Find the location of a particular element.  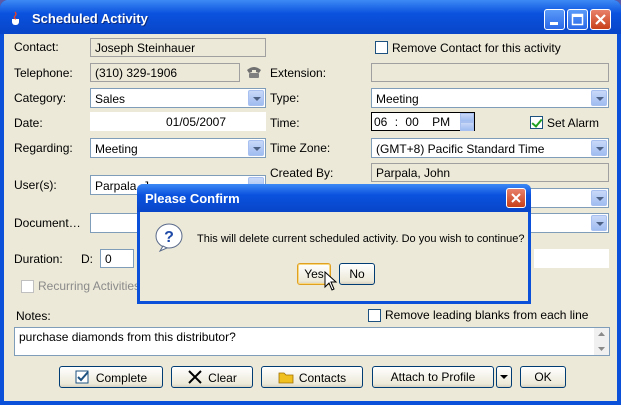

no-label: No is located at coordinates (357, 274).